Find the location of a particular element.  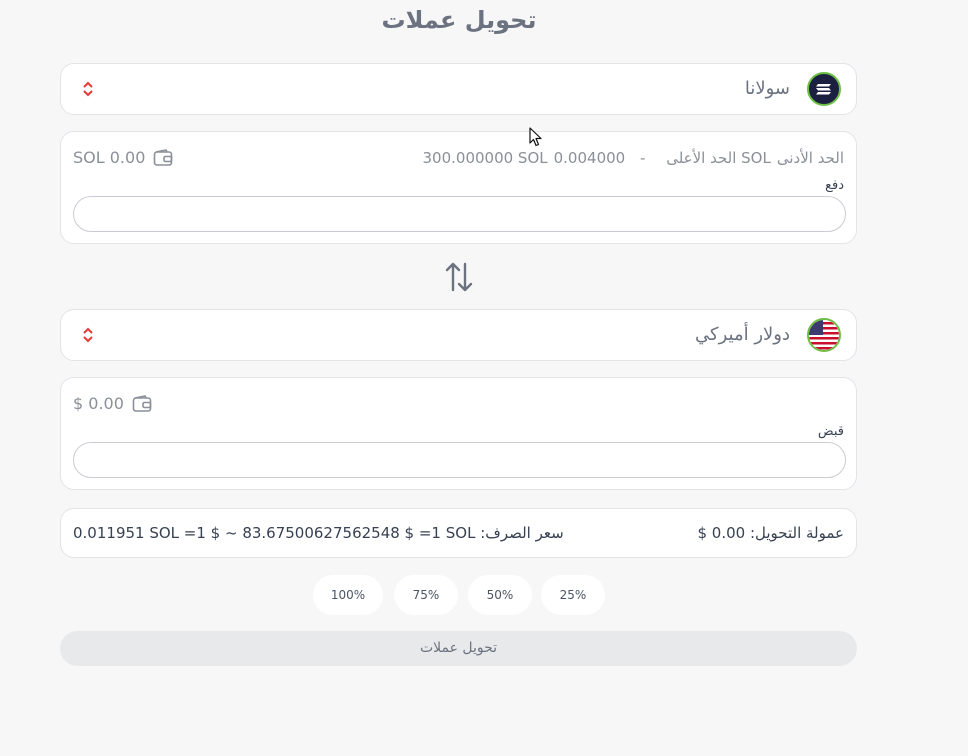

conversion-fee: عمولة التحويل: 0.00 $ is located at coordinates (770, 533).